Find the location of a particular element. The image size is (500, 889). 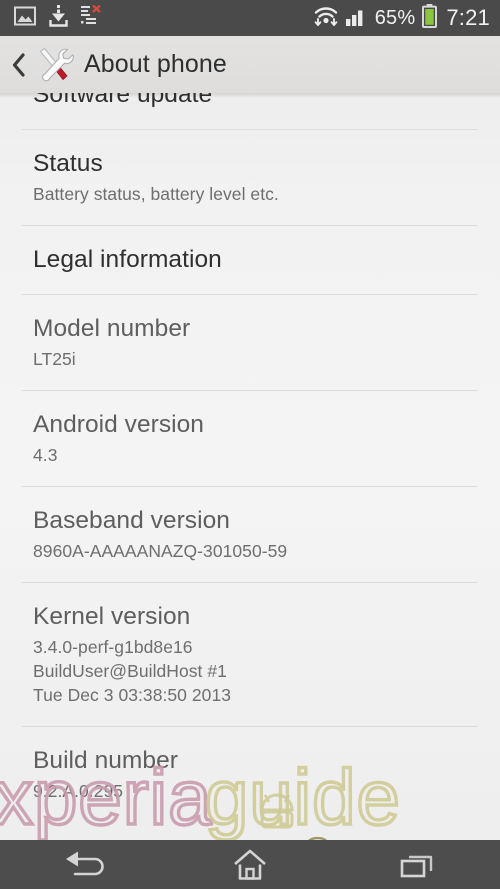

list-item-subtitle-line: 4.3 is located at coordinates (45, 455).